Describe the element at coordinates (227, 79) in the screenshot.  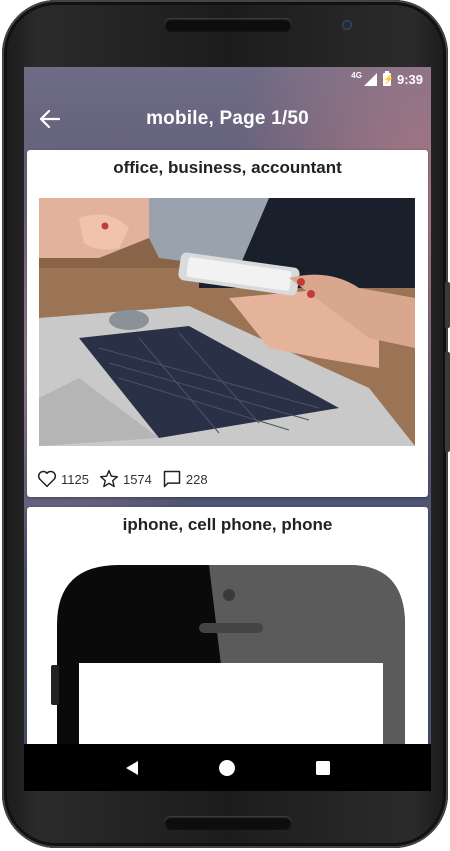
I see `status-bar: 4G 9:39` at that location.